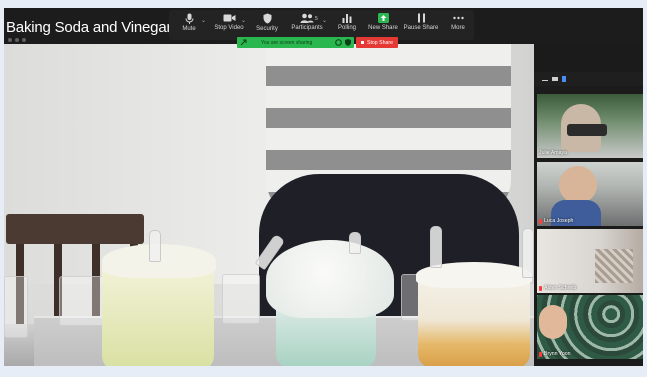 Image resolution: width=647 pixels, height=377 pixels. Describe the element at coordinates (587, 130) in the screenshot. I see `participant-glasses` at that location.